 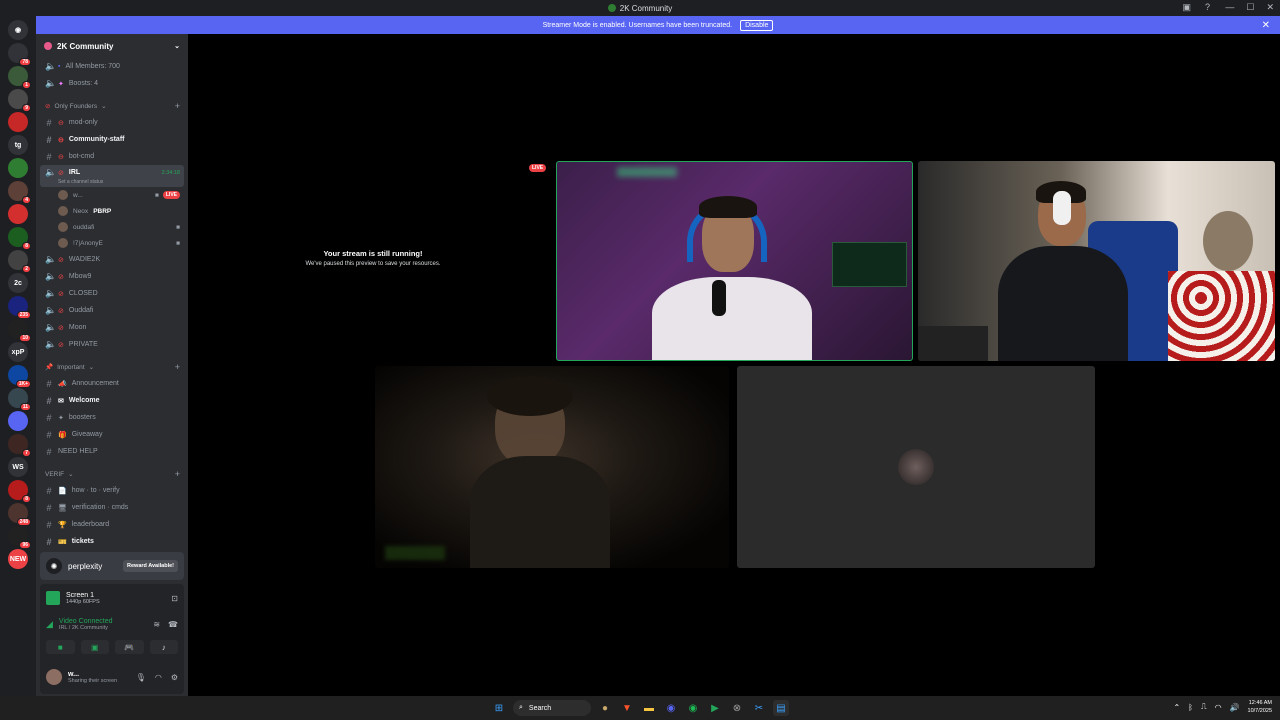 I want to click on category-verif: VERIF ⌄ +, so click(x=112, y=474).